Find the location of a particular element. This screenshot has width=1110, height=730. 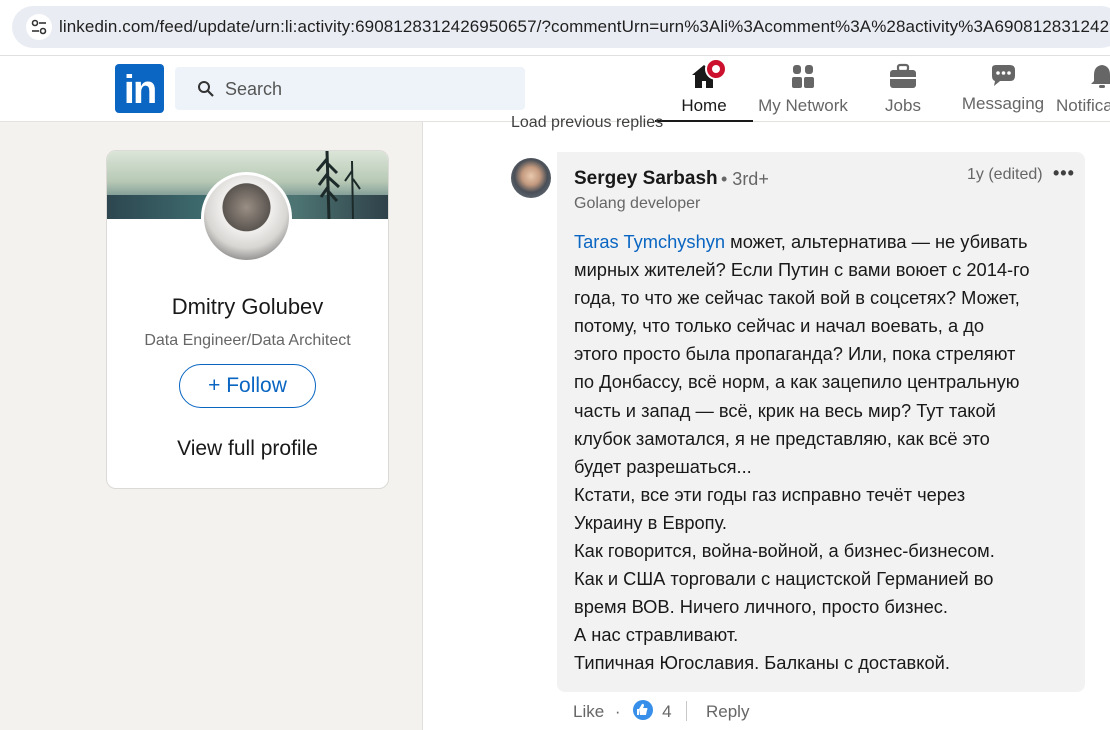

notification-badge is located at coordinates (716, 69).